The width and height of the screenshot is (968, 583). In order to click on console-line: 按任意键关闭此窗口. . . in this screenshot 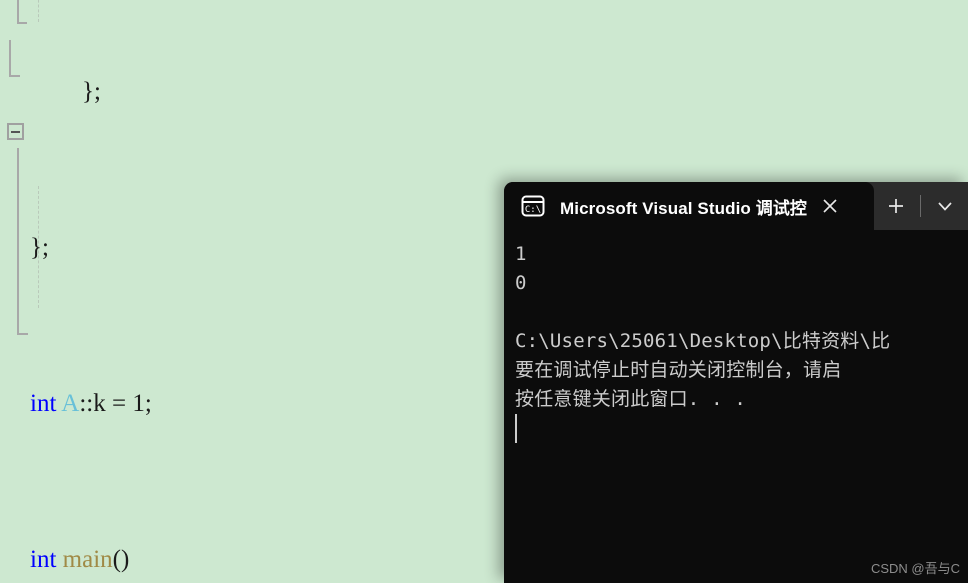, I will do `click(630, 399)`.